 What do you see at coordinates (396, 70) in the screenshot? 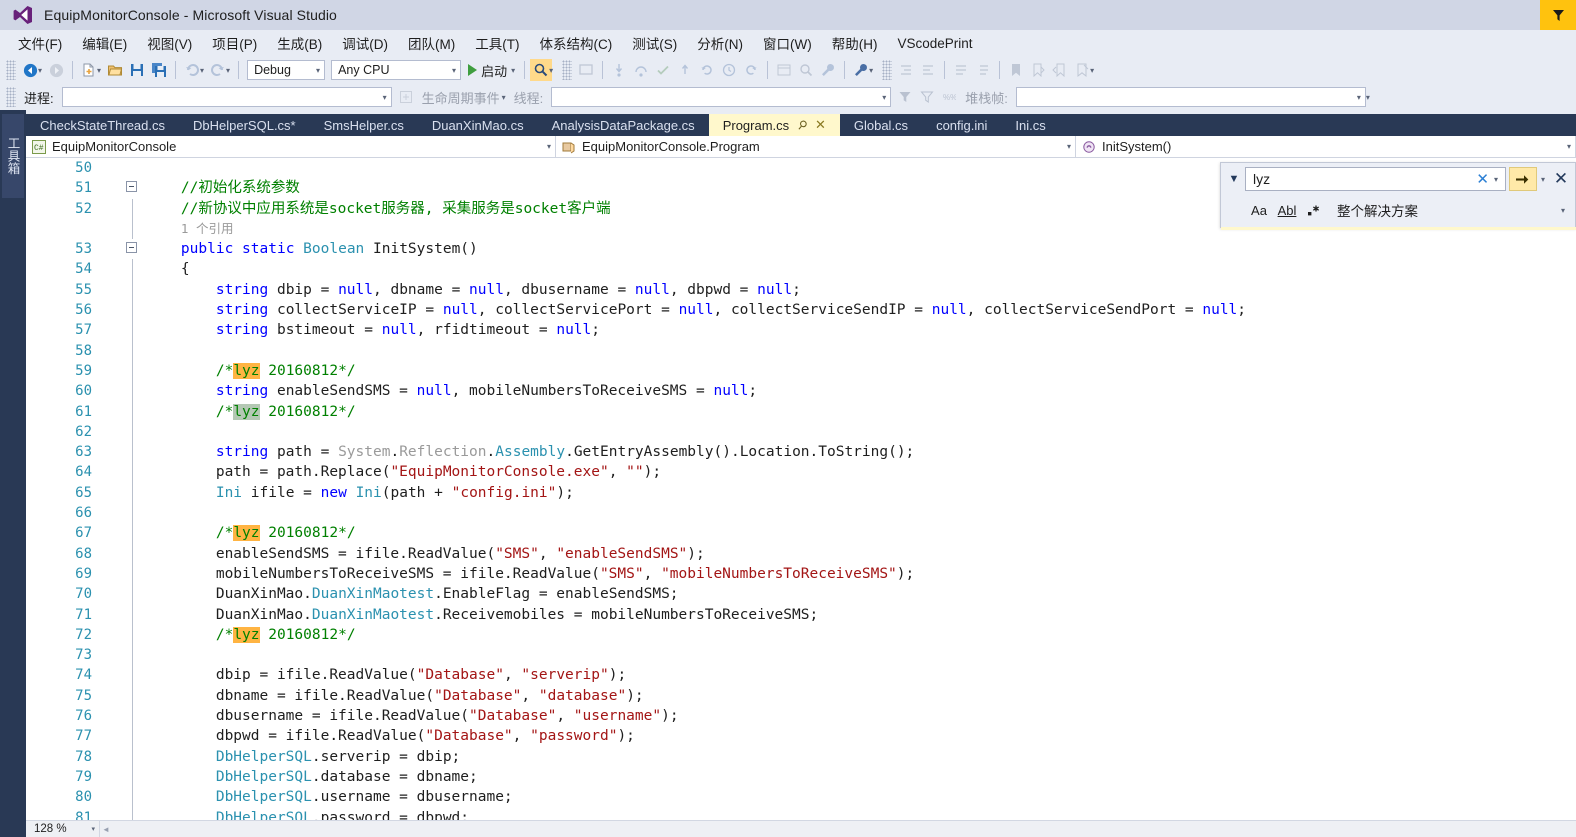
I see `solution-platform-combo: Any CPU ▾` at bounding box center [396, 70].